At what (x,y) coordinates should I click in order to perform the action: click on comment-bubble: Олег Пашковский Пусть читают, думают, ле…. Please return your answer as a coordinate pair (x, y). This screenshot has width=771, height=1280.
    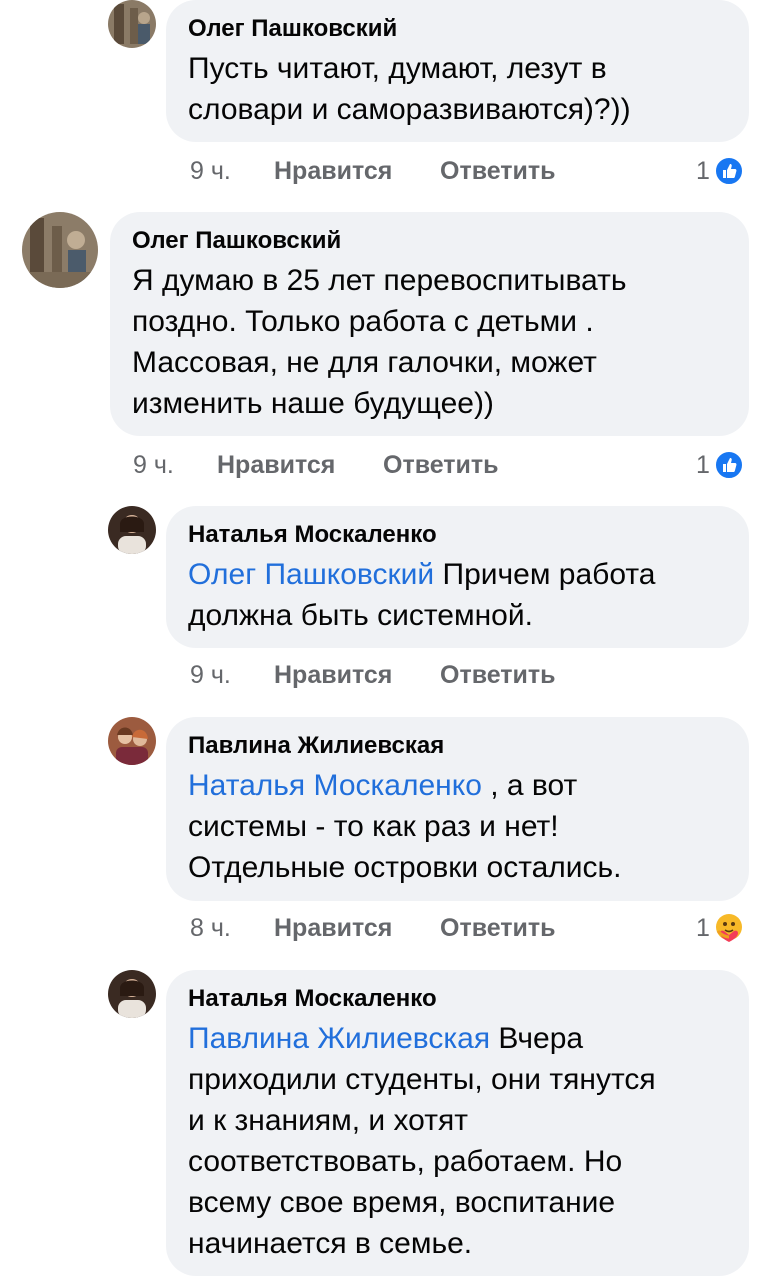
    Looking at the image, I should click on (457, 71).